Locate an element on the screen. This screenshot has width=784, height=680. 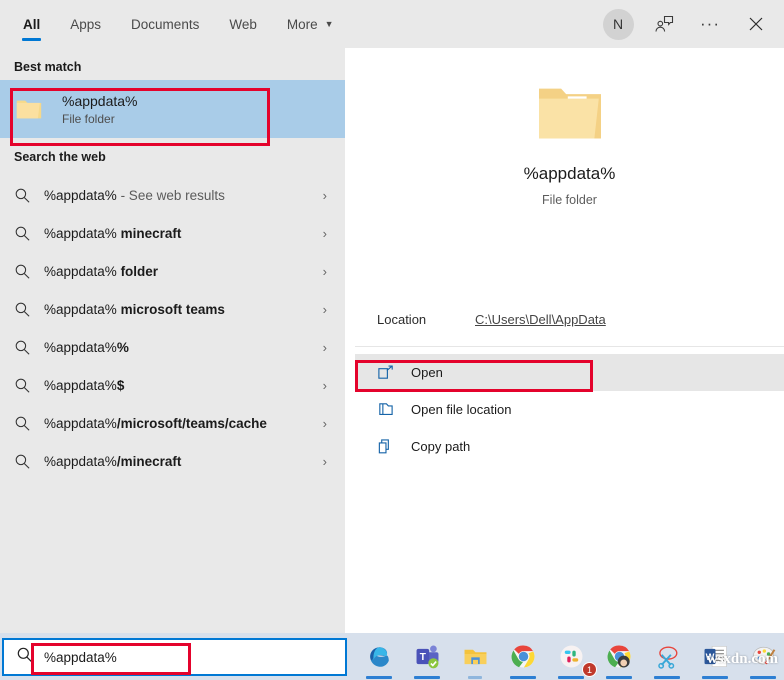
web-suggestion-label-5: %appdata%$ is located at coordinates (84, 385).